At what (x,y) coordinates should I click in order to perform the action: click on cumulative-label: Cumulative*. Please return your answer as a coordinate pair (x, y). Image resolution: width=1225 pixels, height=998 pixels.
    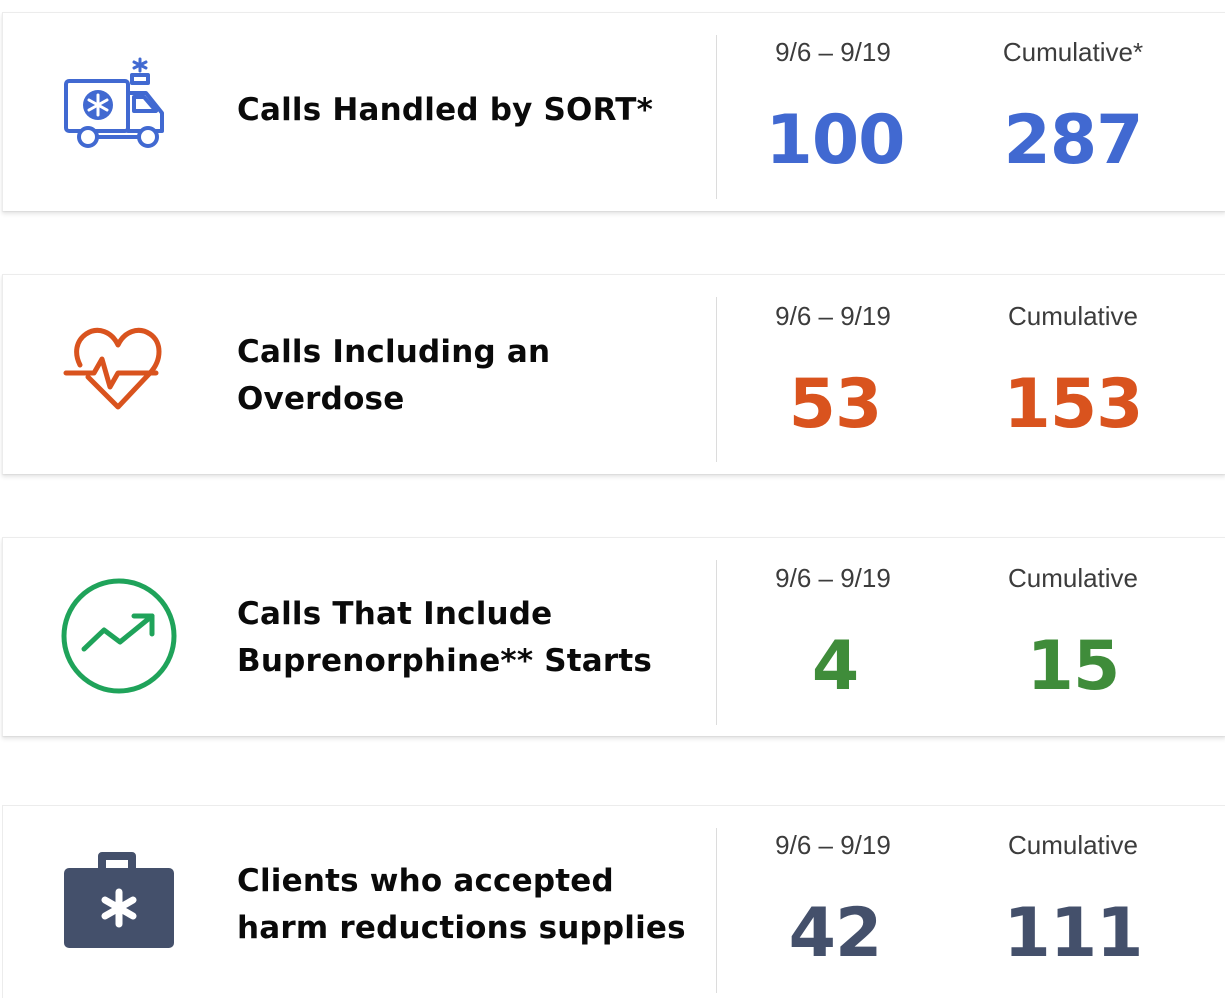
    Looking at the image, I should click on (1073, 52).